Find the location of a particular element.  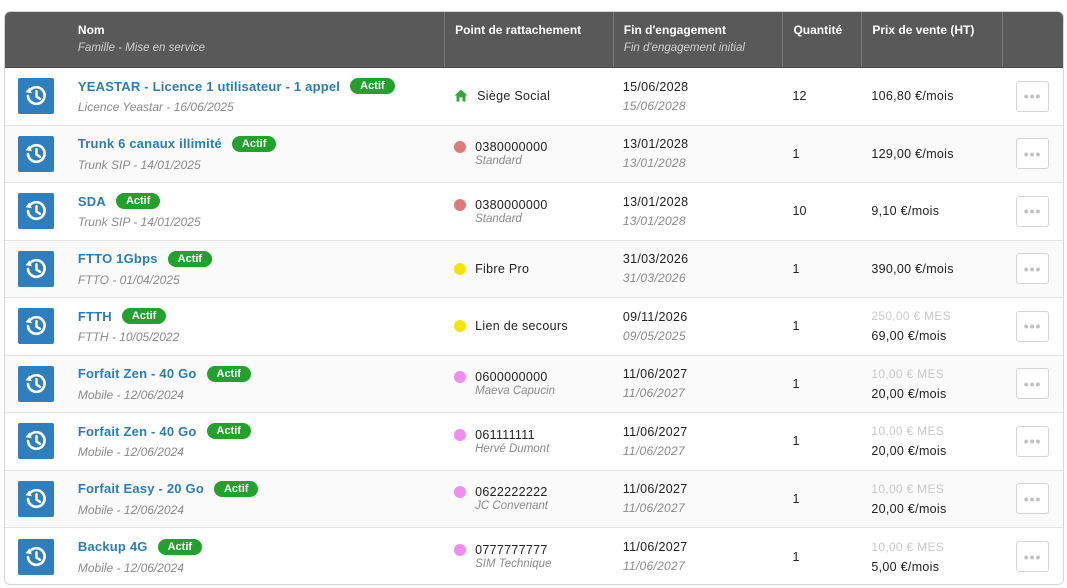

attachment-point: Siège Social is located at coordinates (514, 96).